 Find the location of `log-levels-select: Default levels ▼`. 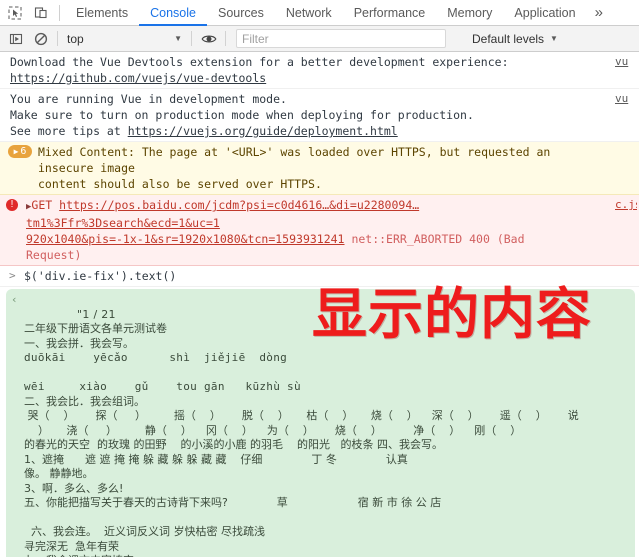

log-levels-select: Default levels ▼ is located at coordinates (515, 39).